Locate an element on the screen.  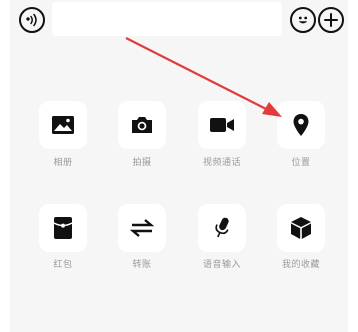
video-call-icon is located at coordinates (222, 125).